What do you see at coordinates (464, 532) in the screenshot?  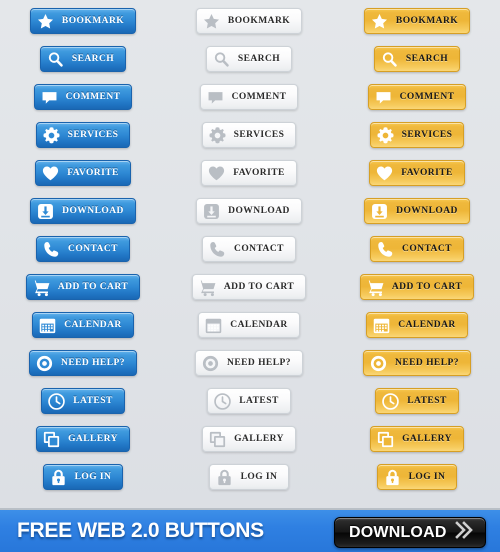 I see `double-chevron-right-icon` at bounding box center [464, 532].